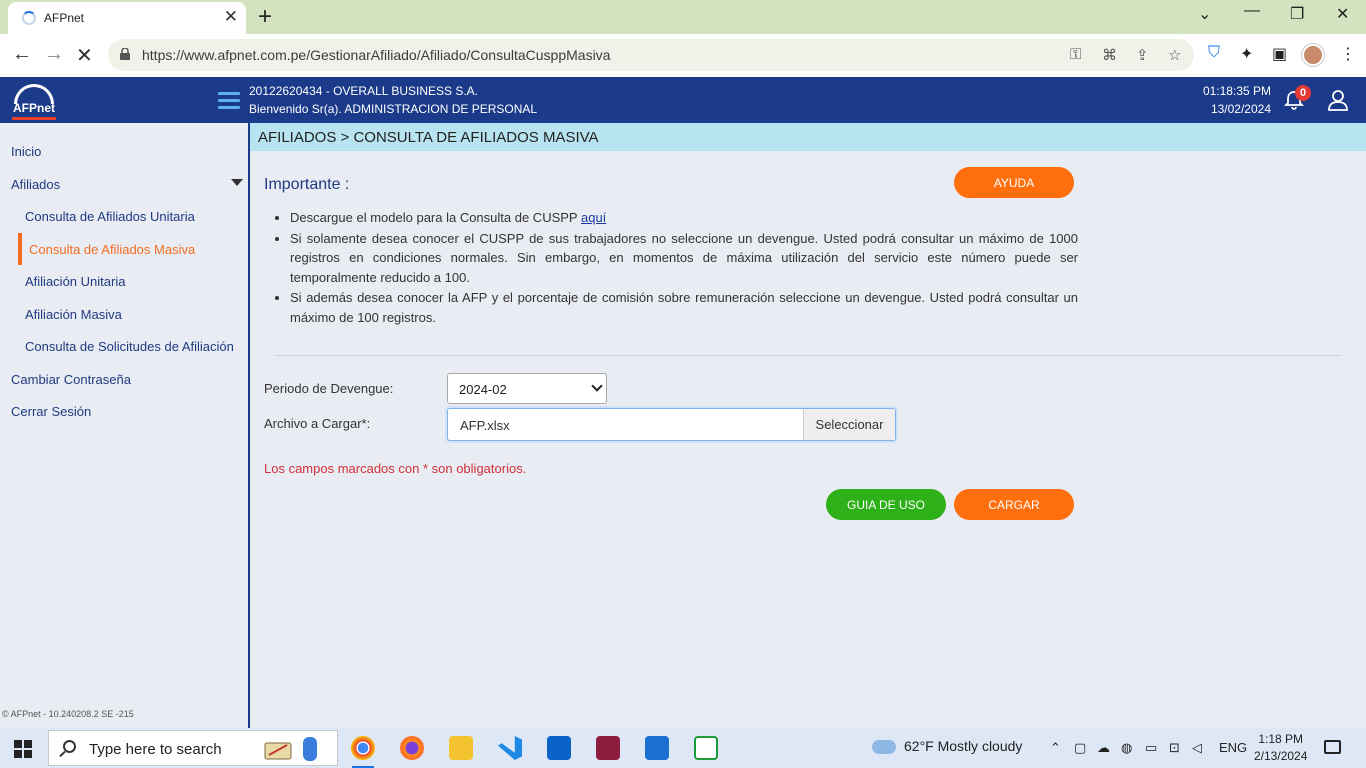  Describe the element at coordinates (1348, 54) in the screenshot. I see `browser-menu-icon: ⋮` at that location.